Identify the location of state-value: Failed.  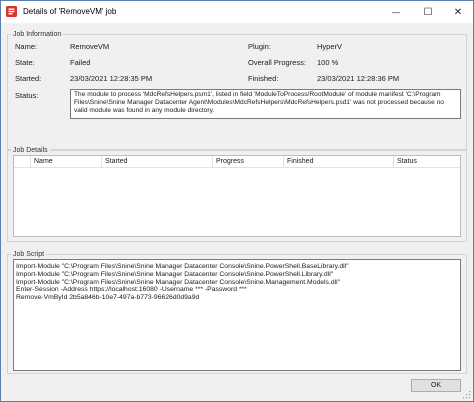
(80, 62).